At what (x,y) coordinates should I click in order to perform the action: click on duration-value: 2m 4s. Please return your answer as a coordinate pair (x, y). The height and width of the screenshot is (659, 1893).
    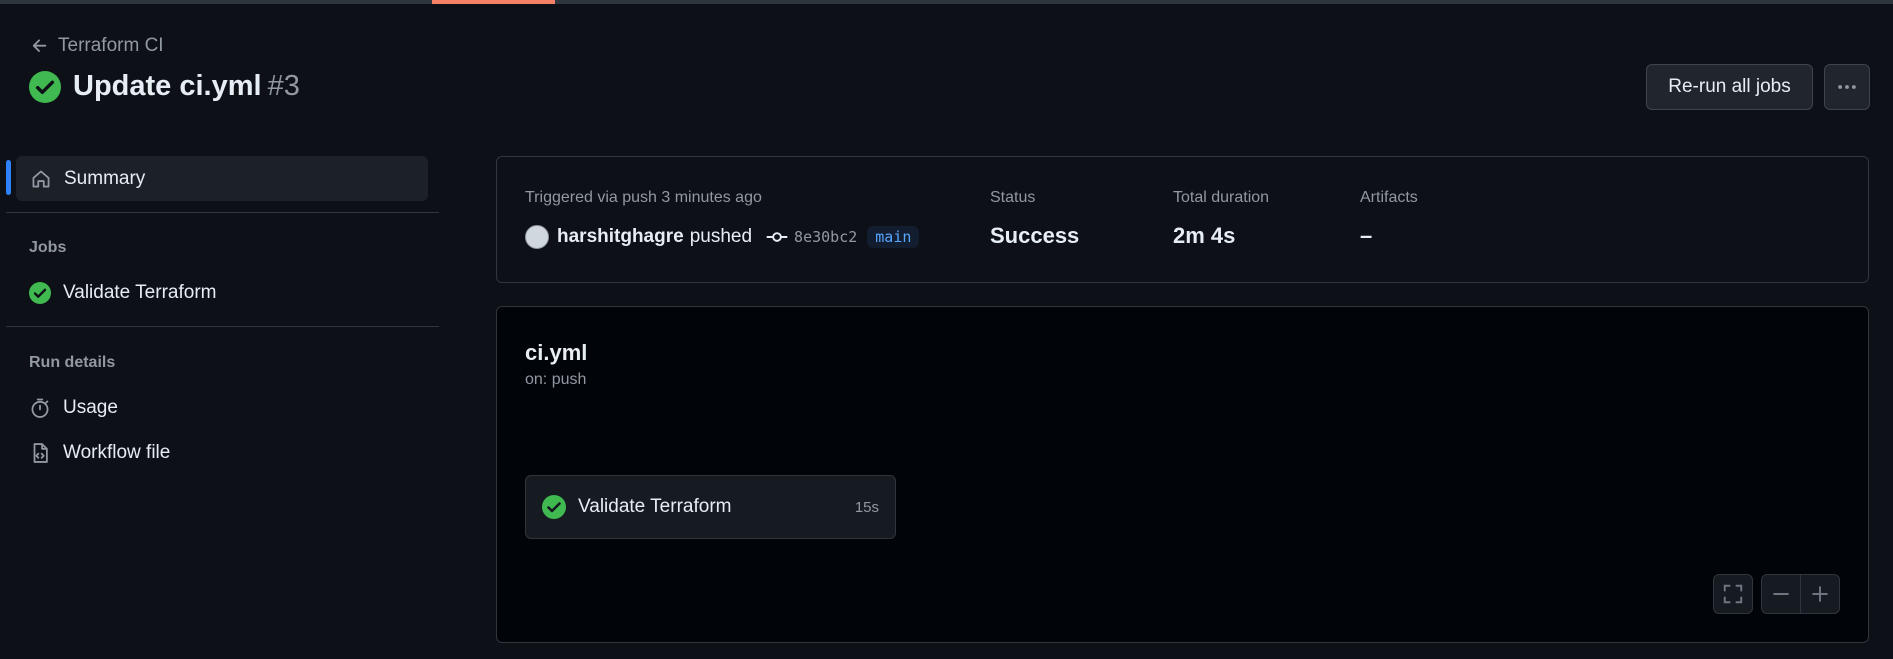
    Looking at the image, I should click on (1204, 235).